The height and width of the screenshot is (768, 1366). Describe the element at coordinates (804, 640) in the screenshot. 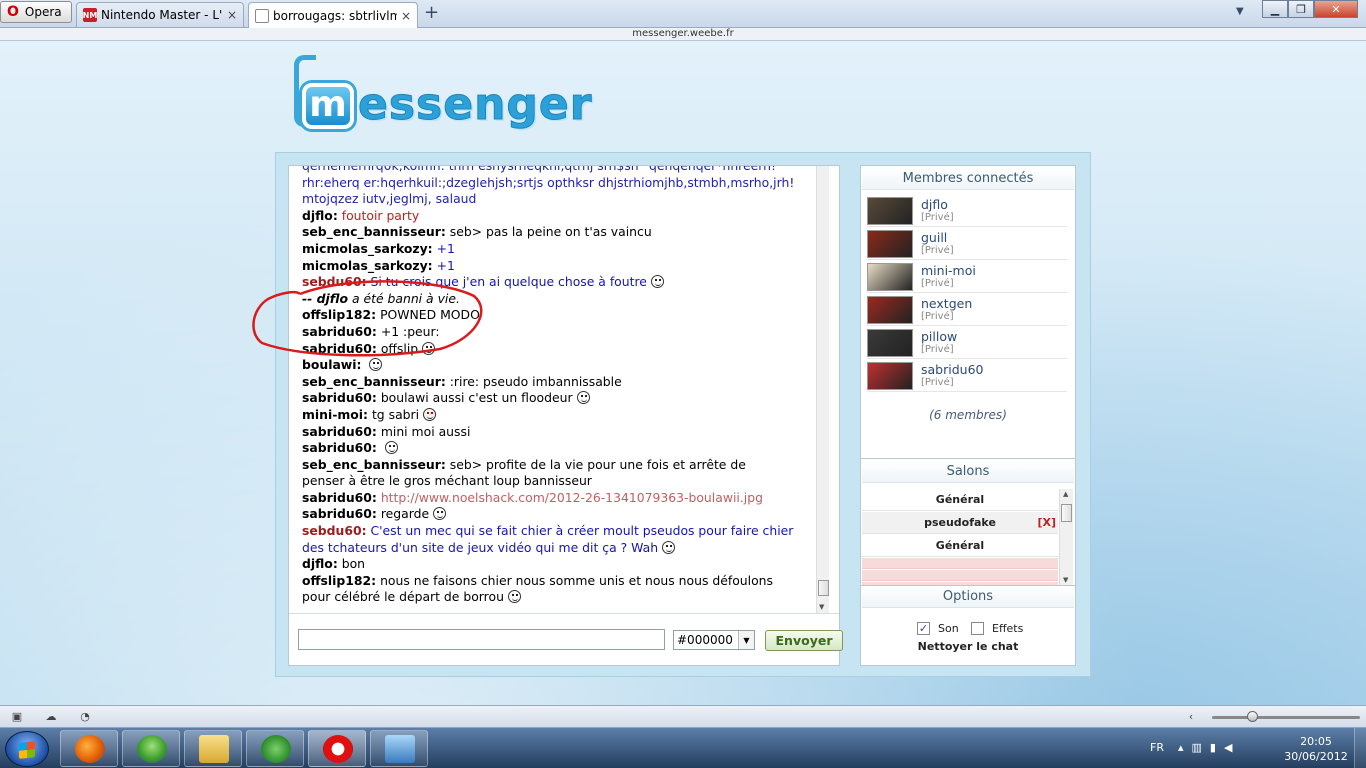

I see `send-button: Envoyer` at that location.